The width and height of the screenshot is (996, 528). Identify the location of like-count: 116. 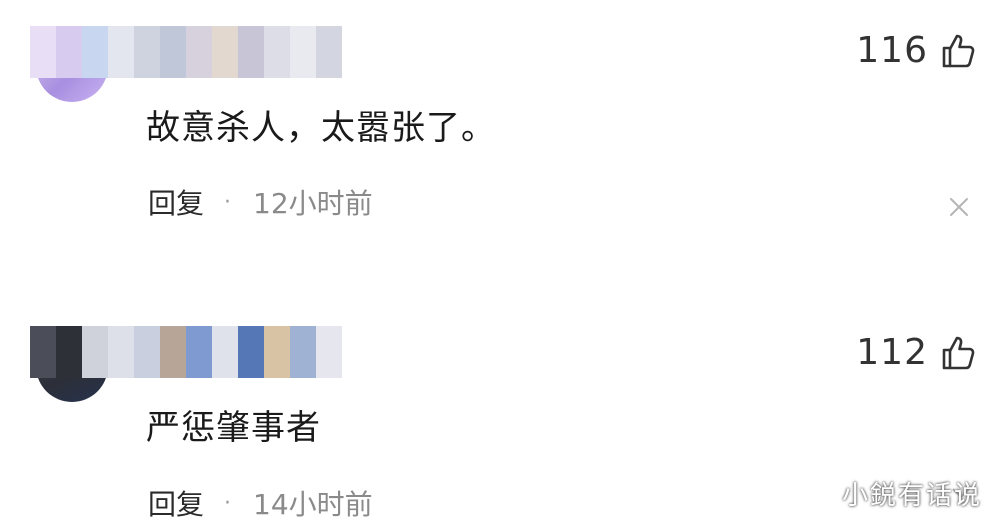
(892, 50).